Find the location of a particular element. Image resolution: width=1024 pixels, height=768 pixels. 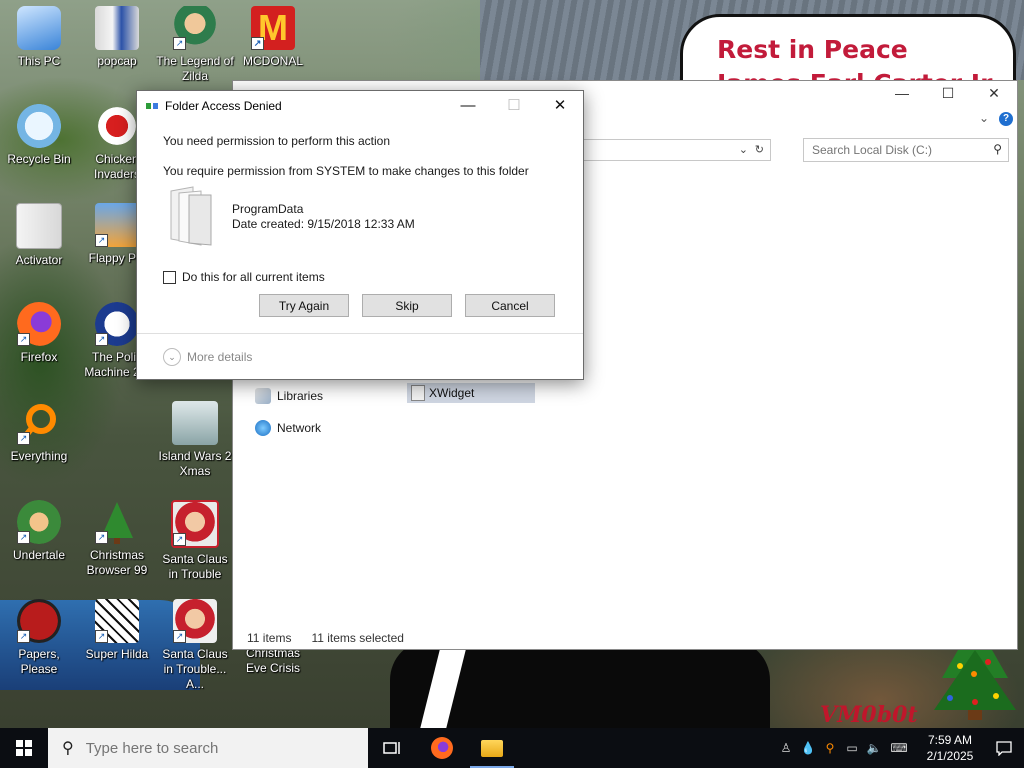

firefox-icon is located at coordinates (442, 748).